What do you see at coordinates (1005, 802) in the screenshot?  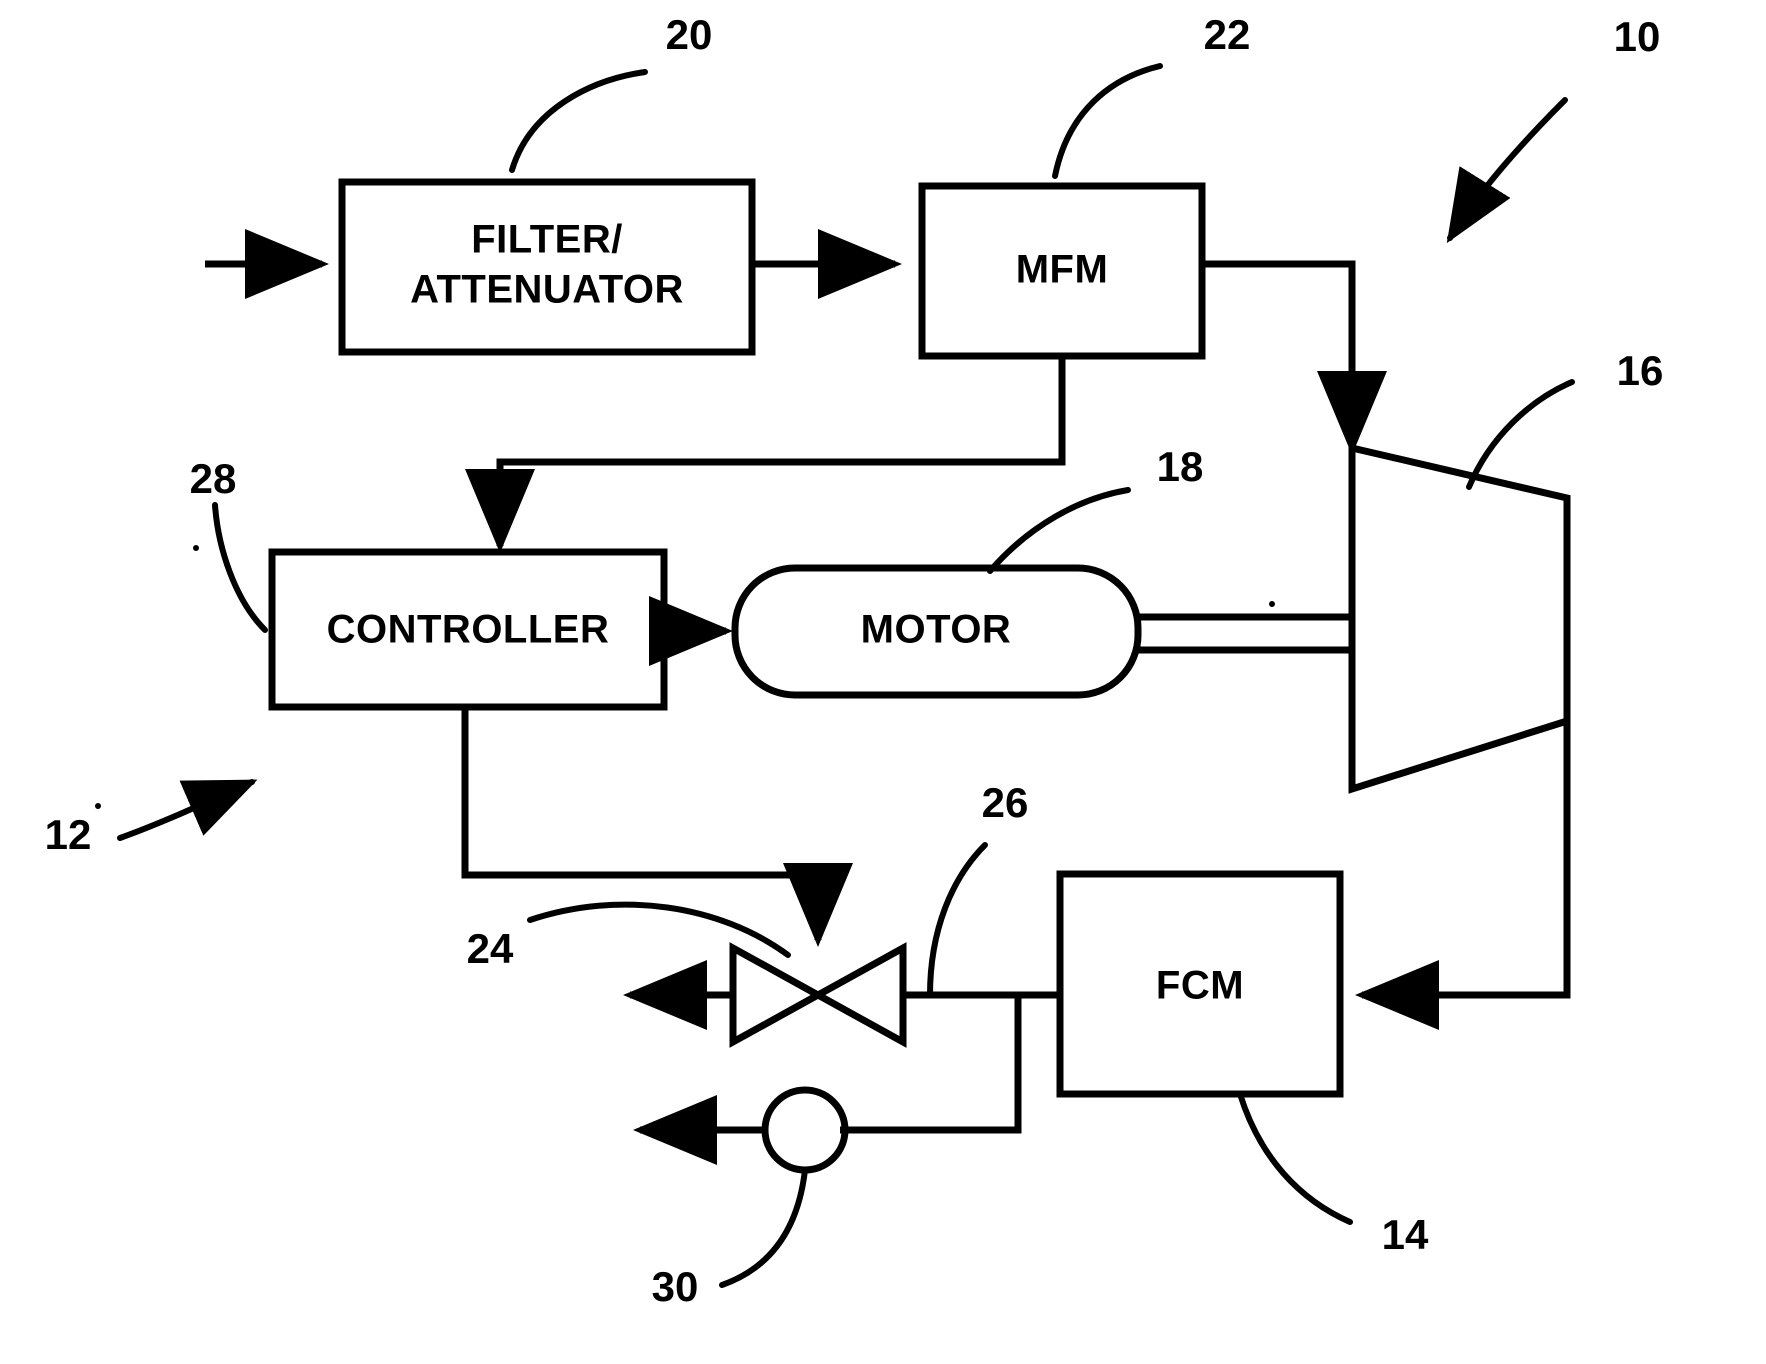 I see `ref-numeral-26: 26` at bounding box center [1005, 802].